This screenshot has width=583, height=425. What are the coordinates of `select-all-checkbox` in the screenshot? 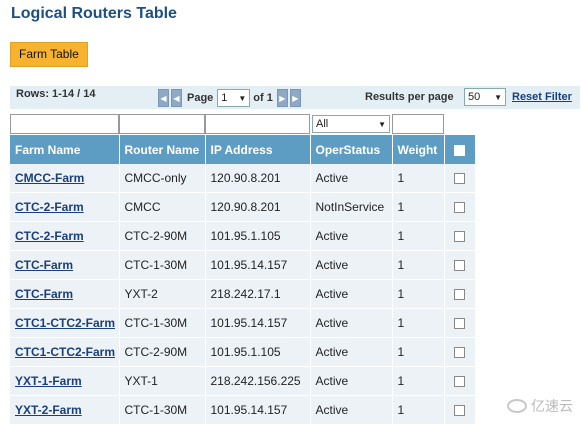 It's located at (459, 150).